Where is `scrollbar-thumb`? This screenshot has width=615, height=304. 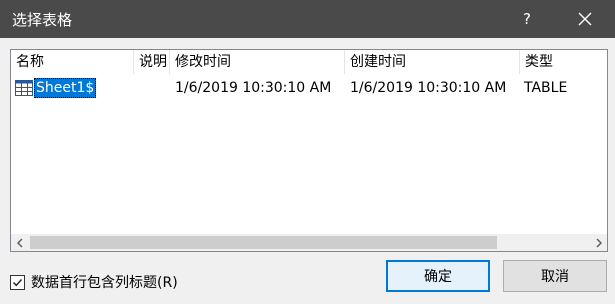 scrollbar-thumb is located at coordinates (263, 242).